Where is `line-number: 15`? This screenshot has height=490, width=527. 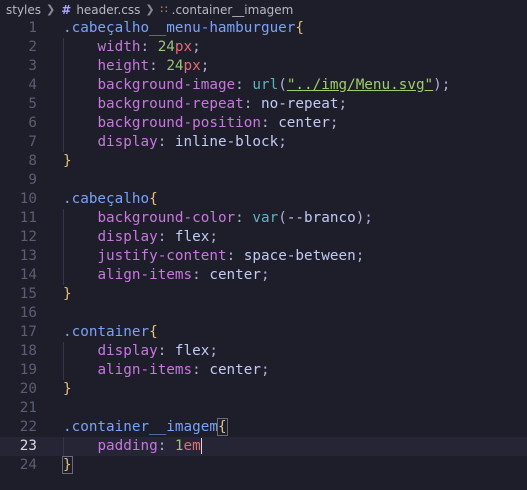
line-number: 15 is located at coordinates (28, 294).